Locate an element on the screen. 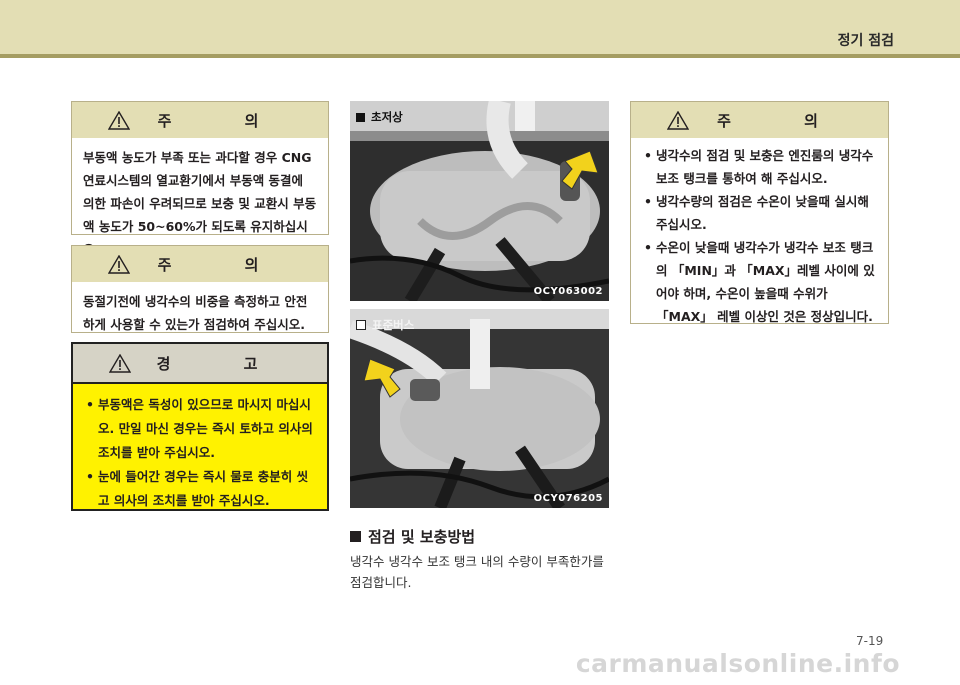  photo-caption: 표준버스 is located at coordinates (385, 325).